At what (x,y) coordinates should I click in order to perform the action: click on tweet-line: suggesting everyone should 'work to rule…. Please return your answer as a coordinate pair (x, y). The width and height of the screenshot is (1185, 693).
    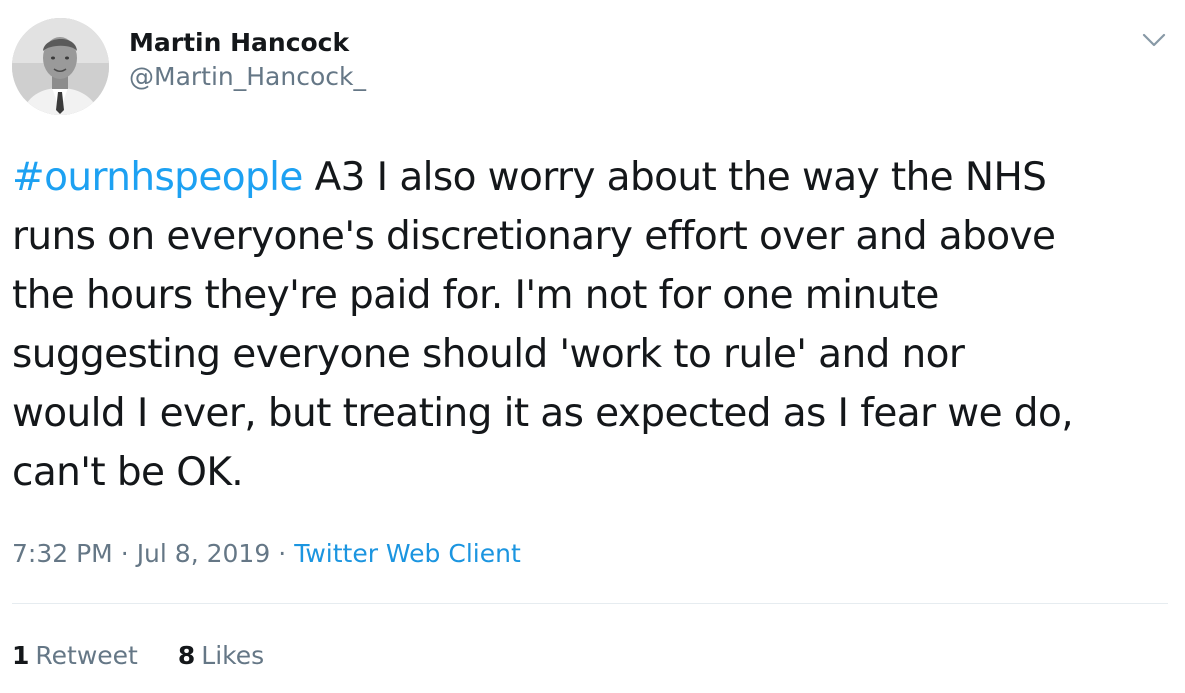
    Looking at the image, I should click on (488, 354).